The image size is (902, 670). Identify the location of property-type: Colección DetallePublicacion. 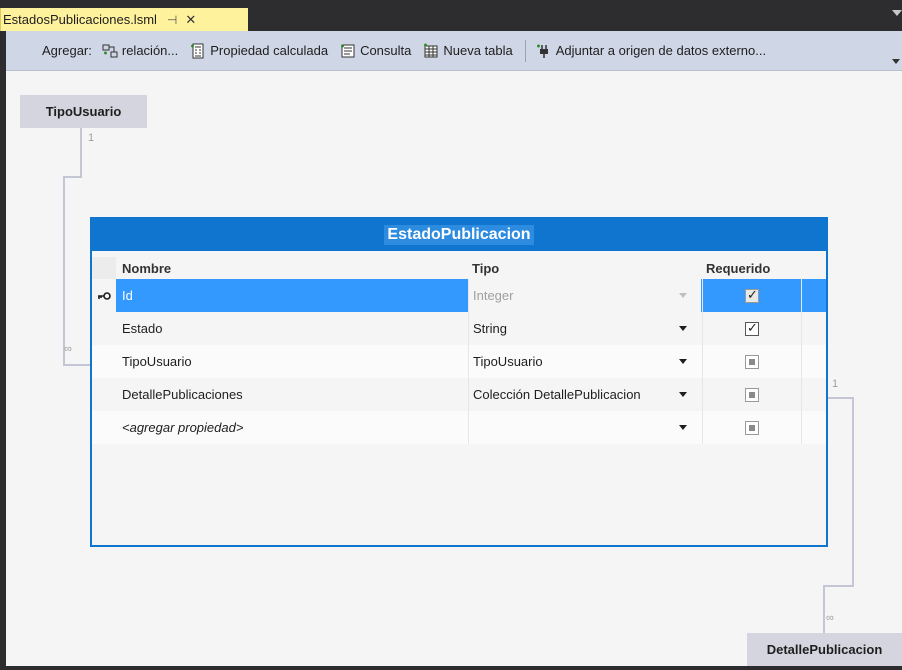
(557, 394).